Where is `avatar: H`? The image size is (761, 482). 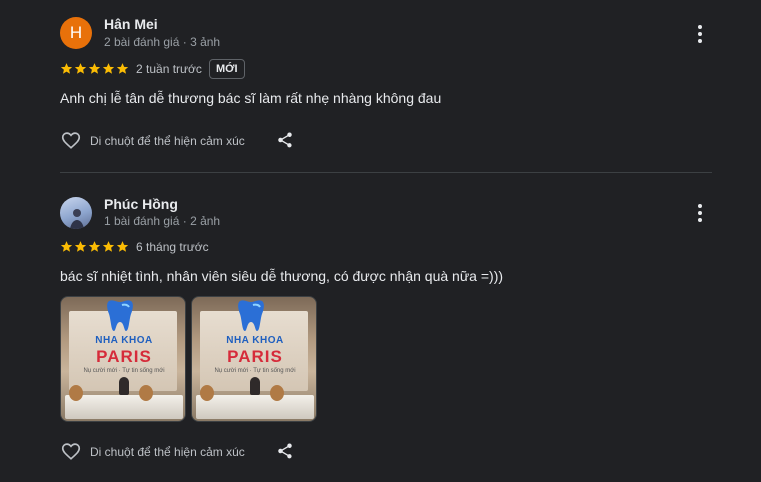 avatar: H is located at coordinates (76, 33).